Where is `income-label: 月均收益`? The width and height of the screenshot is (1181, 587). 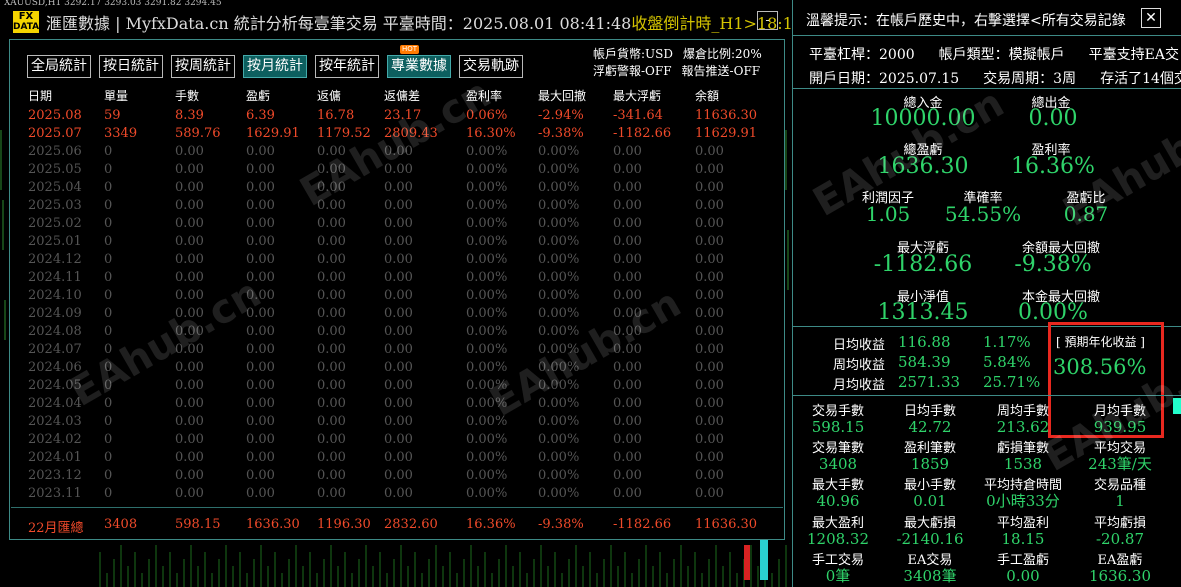 income-label: 月均收益 is located at coordinates (859, 385).